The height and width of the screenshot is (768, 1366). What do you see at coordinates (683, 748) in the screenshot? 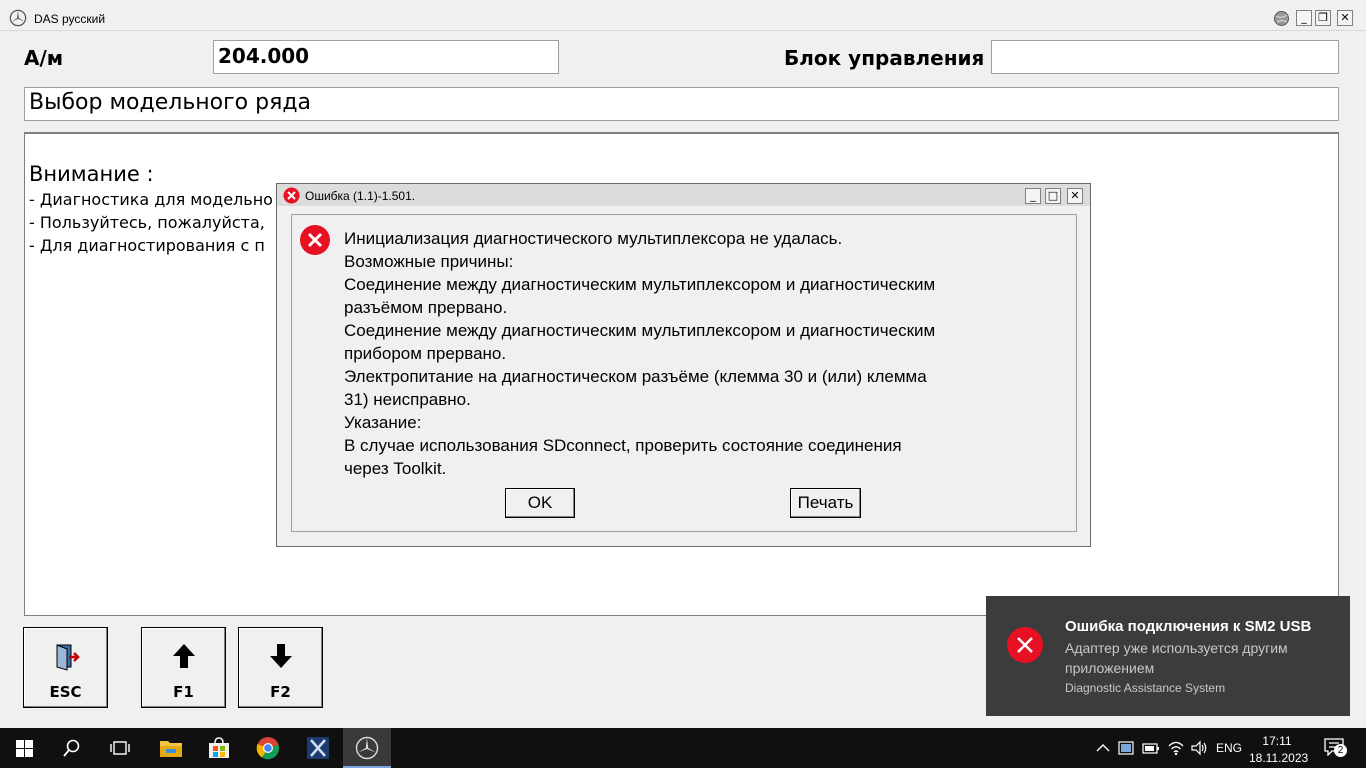
I see `taskbar: ENG 17:11 18.11.2023 2` at bounding box center [683, 748].